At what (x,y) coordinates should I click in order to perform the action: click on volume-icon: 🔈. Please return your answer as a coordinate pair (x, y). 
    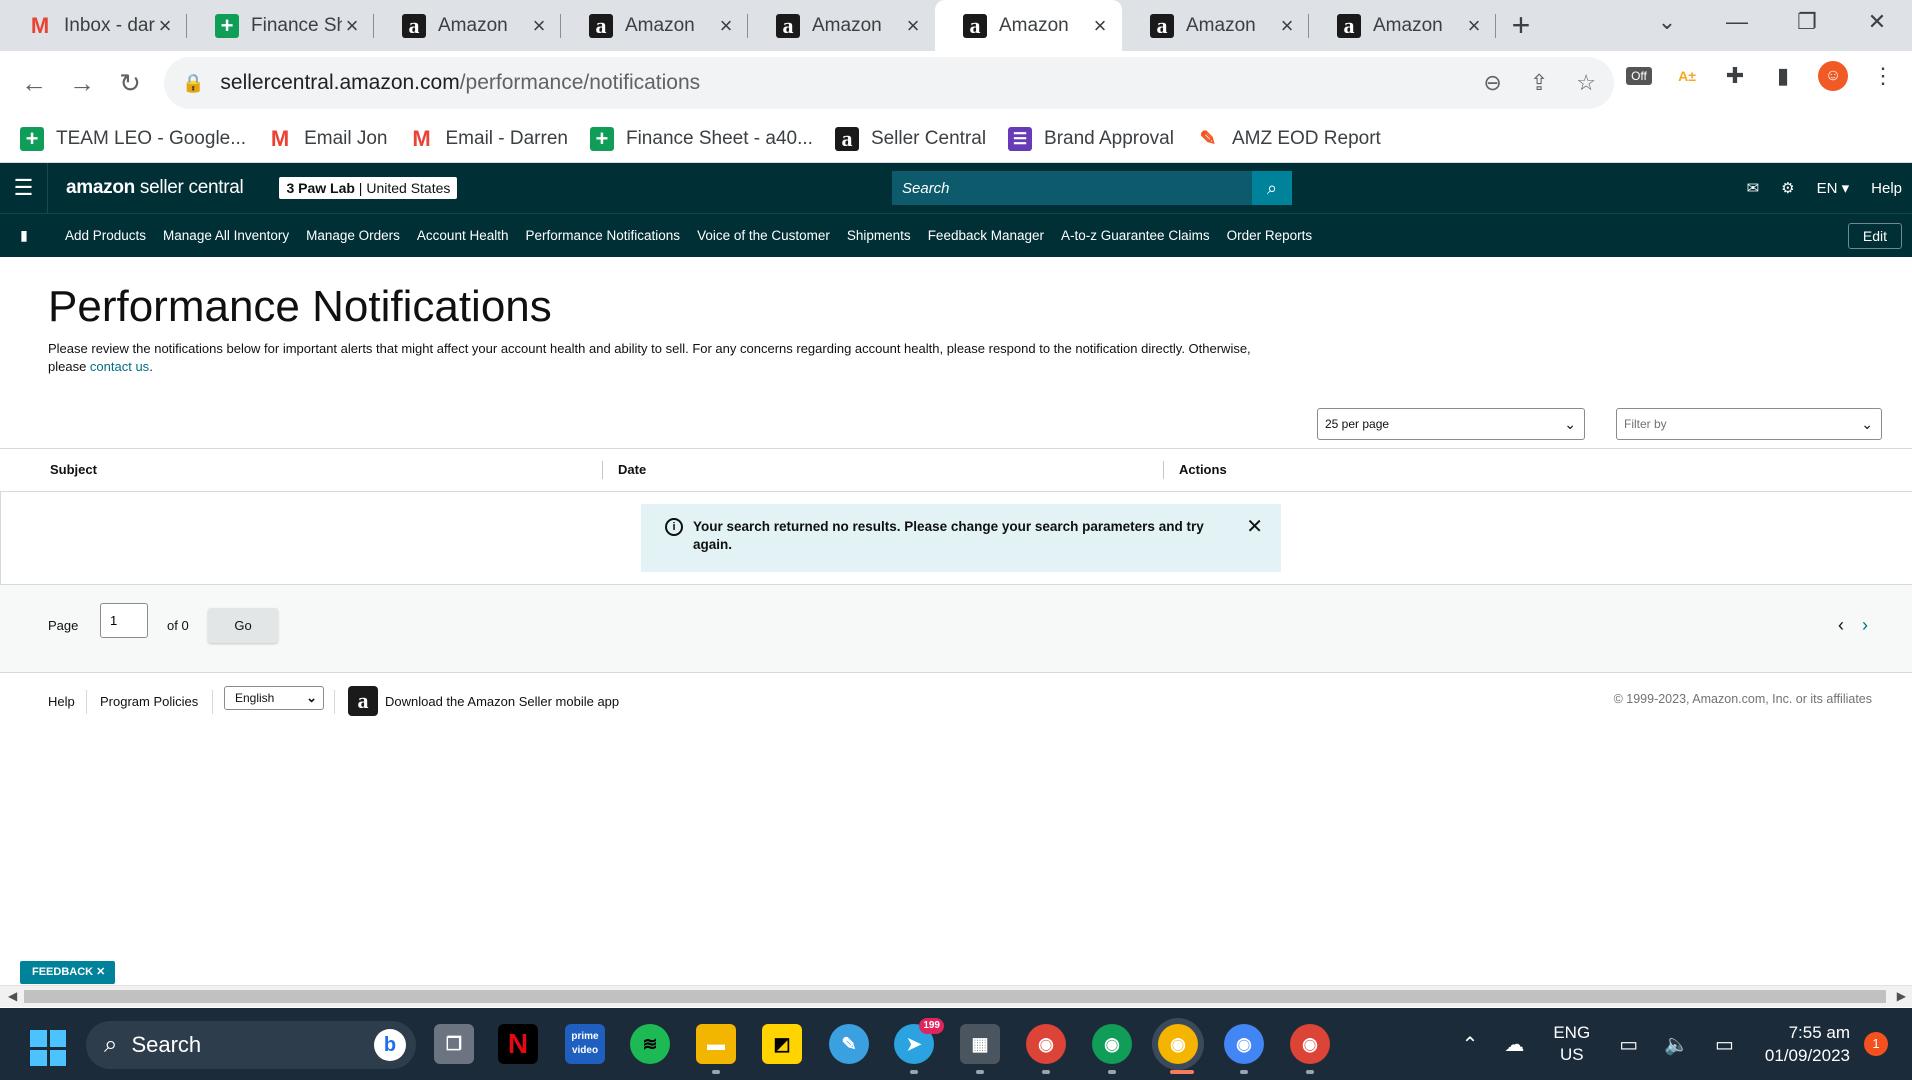
    Looking at the image, I should click on (1676, 1044).